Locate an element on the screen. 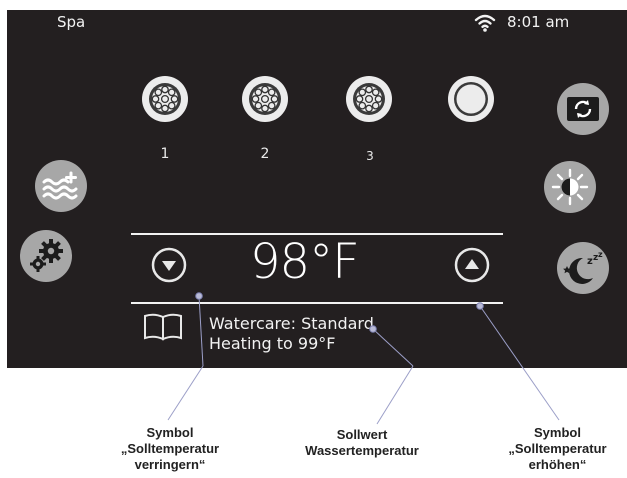 The height and width of the screenshot is (478, 627). callout-decrease-line3: verringern“ is located at coordinates (170, 464).